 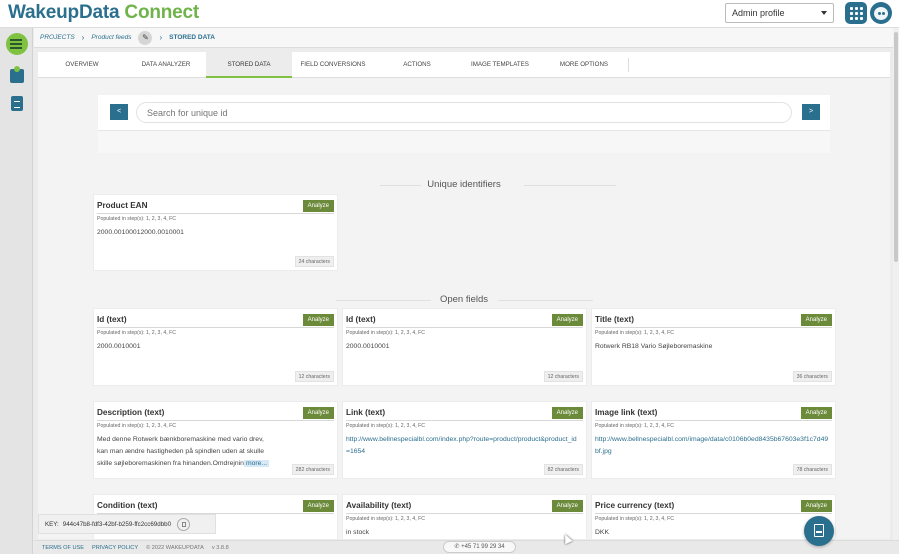 What do you see at coordinates (563, 469) in the screenshot?
I see `char-count-badge: 82 characters` at bounding box center [563, 469].